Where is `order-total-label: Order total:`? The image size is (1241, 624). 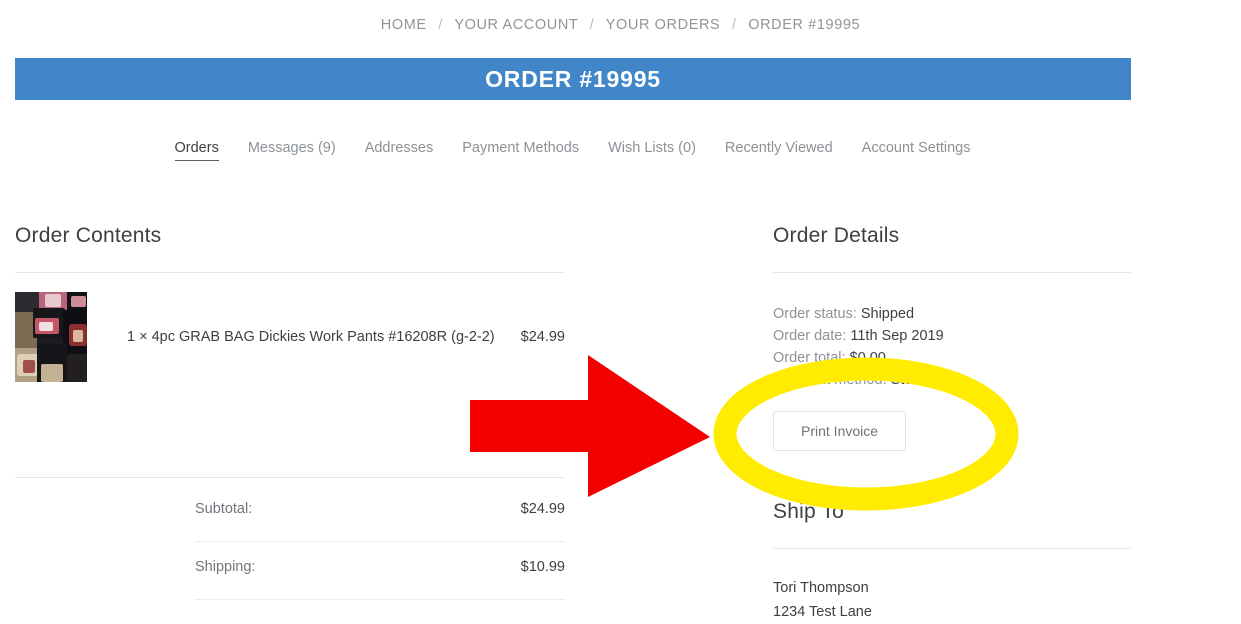 order-total-label: Order total: is located at coordinates (809, 358).